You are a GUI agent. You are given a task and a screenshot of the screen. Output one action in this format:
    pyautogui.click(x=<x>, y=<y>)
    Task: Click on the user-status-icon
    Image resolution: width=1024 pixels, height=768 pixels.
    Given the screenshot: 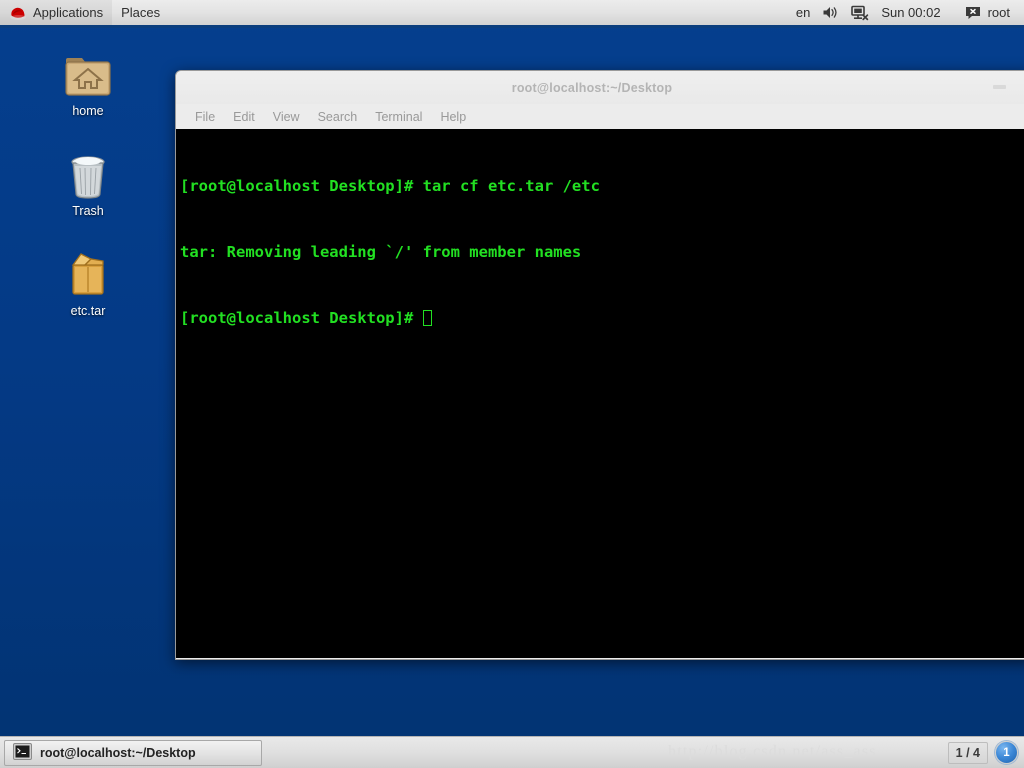 What is the action you would take?
    pyautogui.click(x=973, y=13)
    